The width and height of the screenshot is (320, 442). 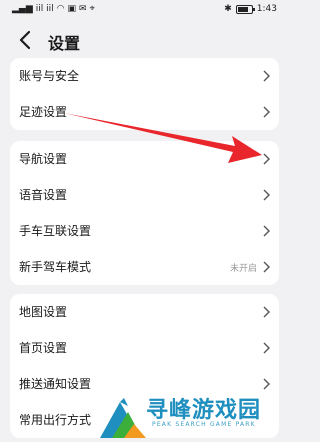 What do you see at coordinates (64, 43) in the screenshot?
I see `page-title: 设置` at bounding box center [64, 43].